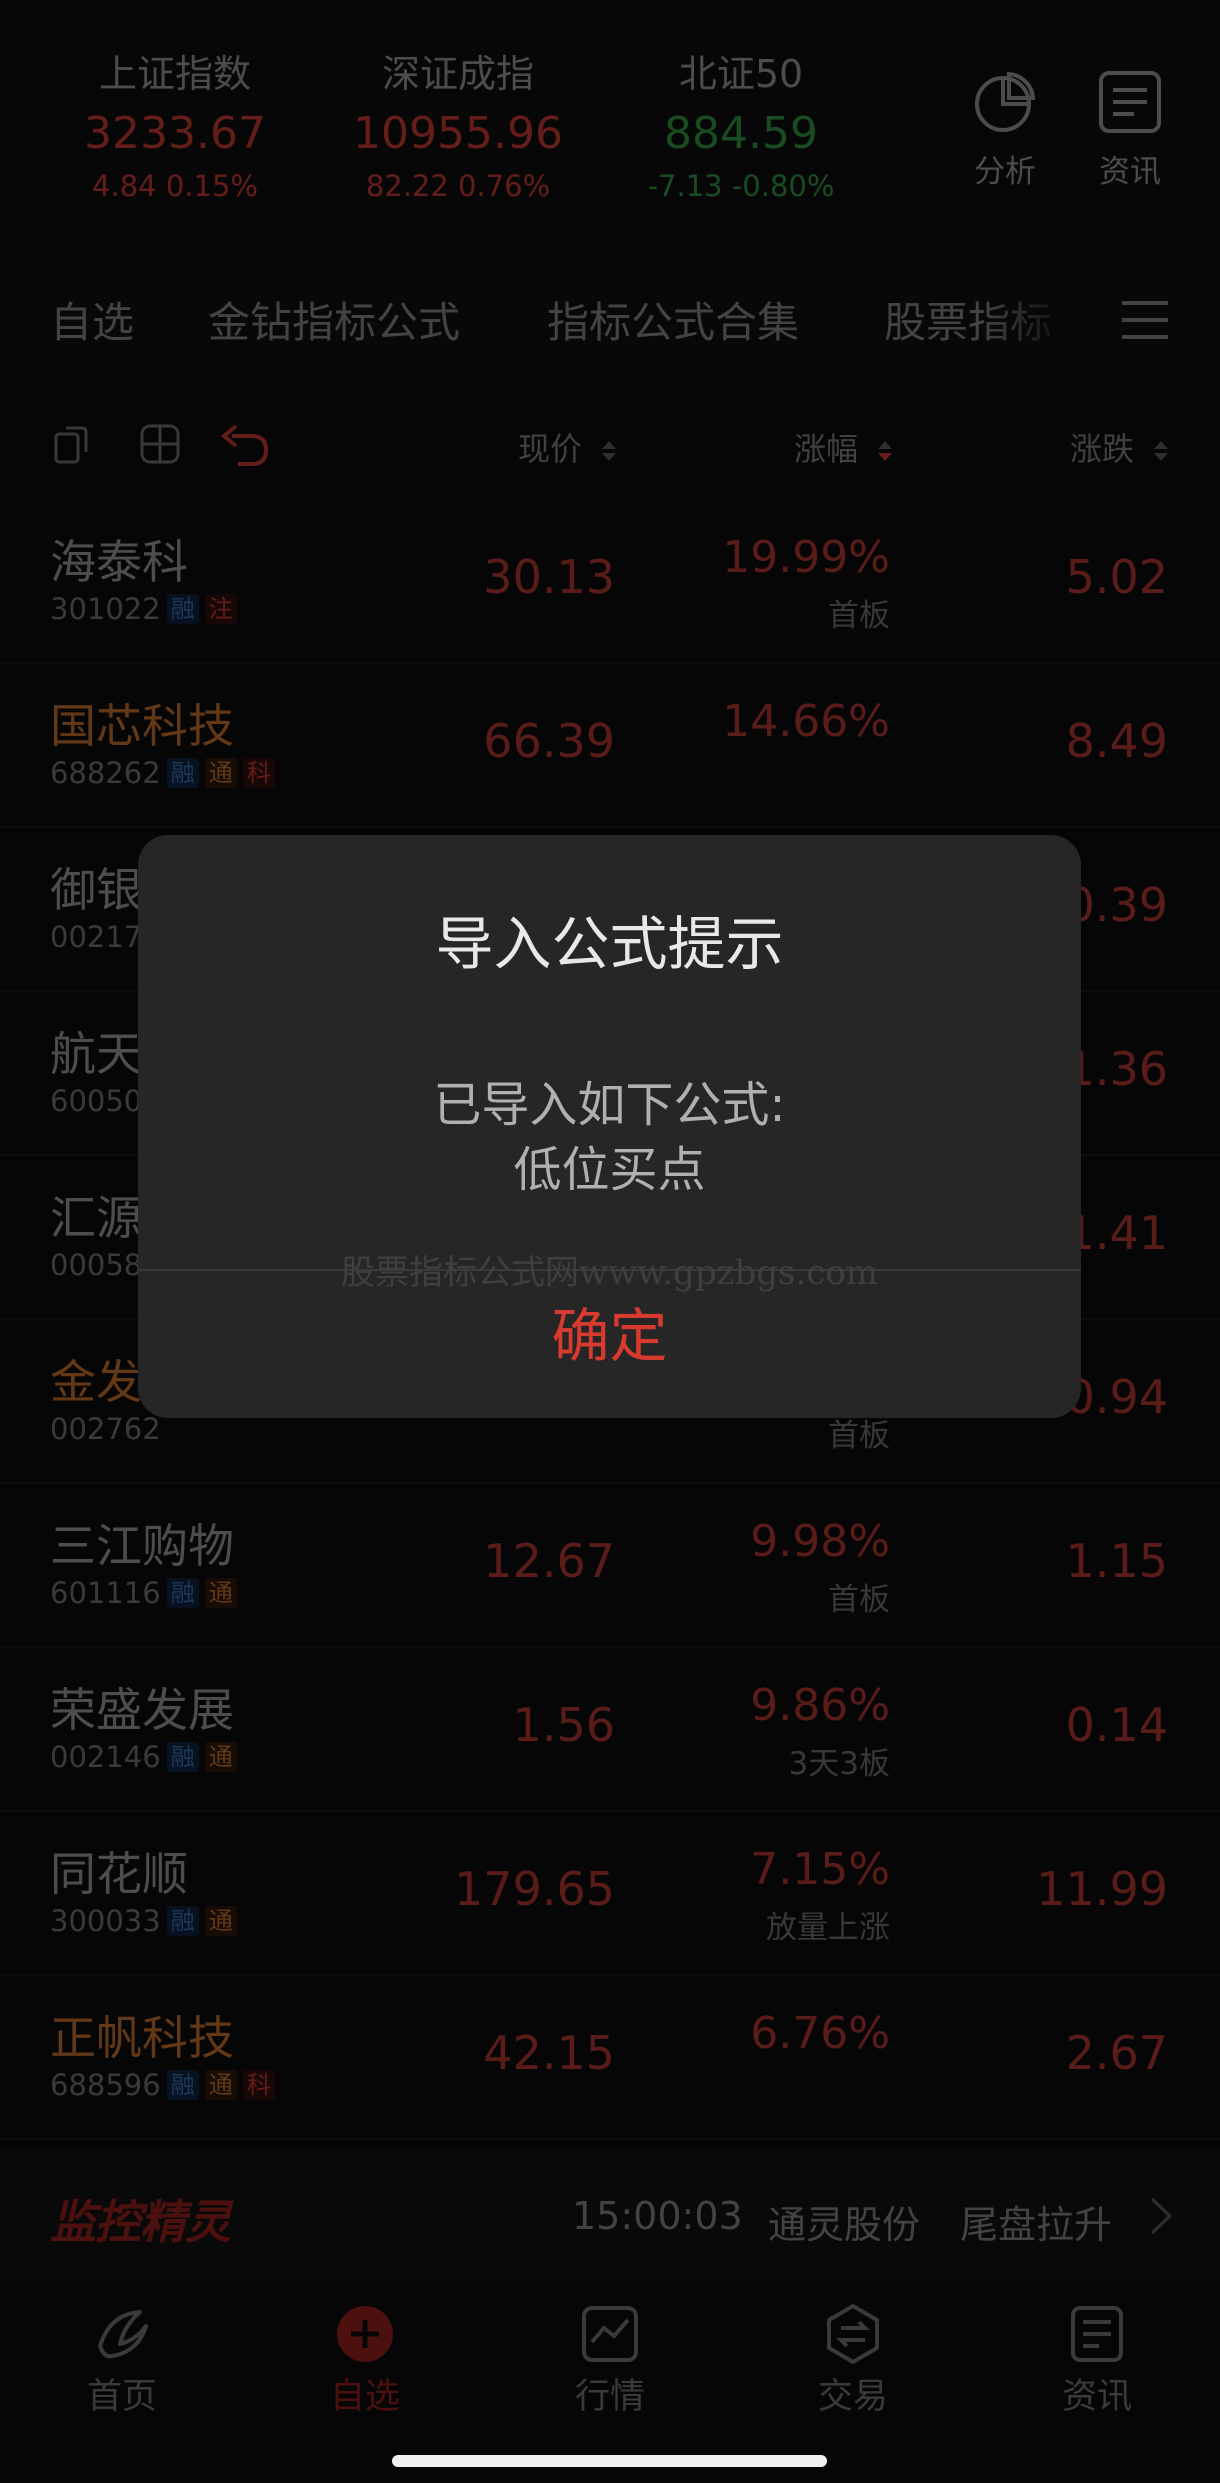  What do you see at coordinates (609, 944) in the screenshot?
I see `dialog-title: 导入公式提示` at bounding box center [609, 944].